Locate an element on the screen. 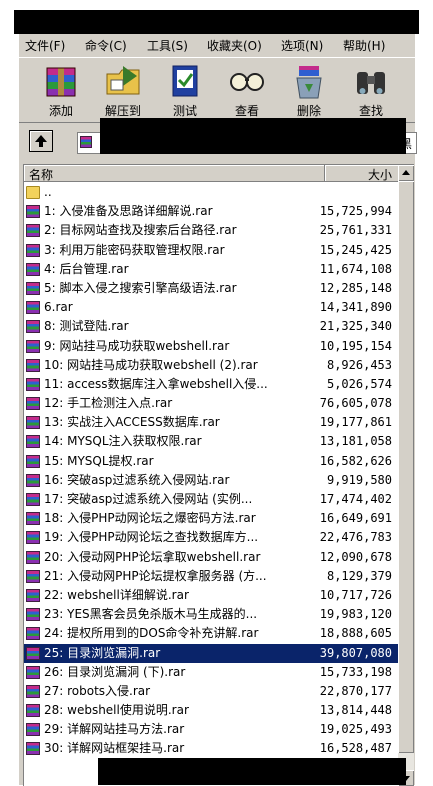 This screenshot has height=786, width=433. file-size: 12,090,678 is located at coordinates (355, 556).